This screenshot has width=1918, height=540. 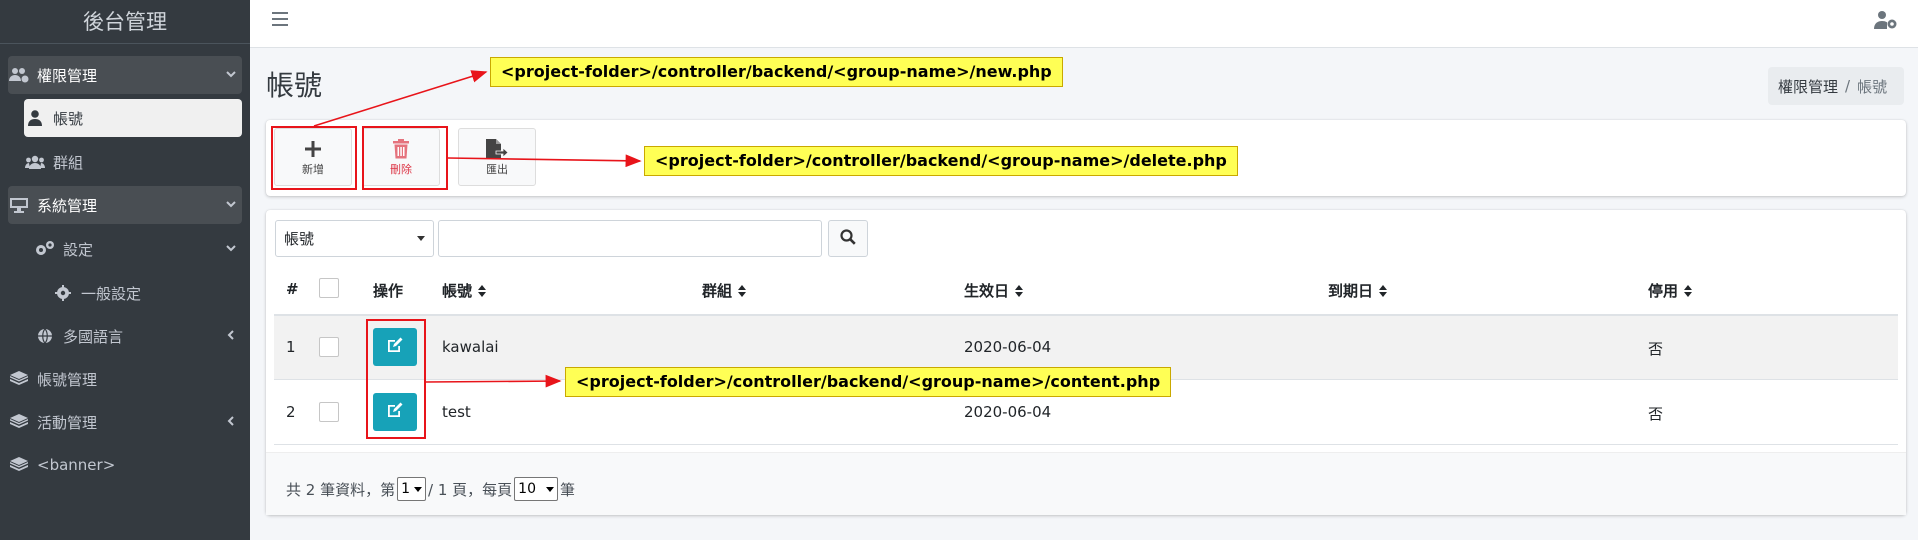 What do you see at coordinates (68, 162) in the screenshot?
I see `sidebar-item-label: 群組` at bounding box center [68, 162].